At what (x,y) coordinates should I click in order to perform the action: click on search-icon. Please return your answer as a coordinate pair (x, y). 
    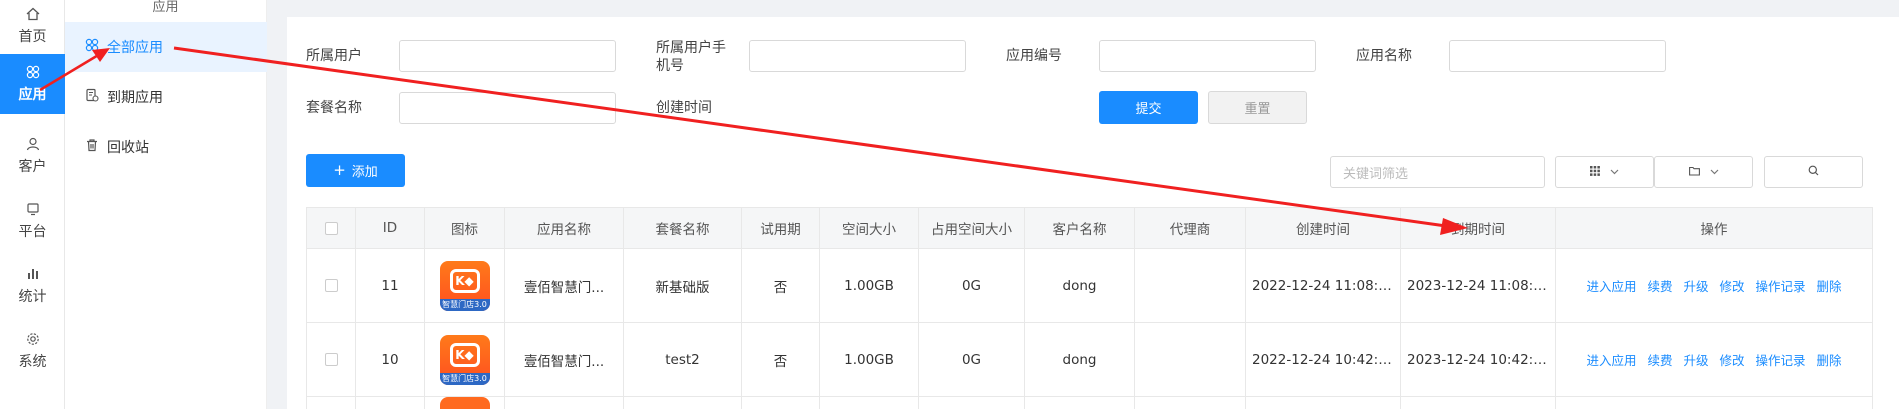
    Looking at the image, I should click on (1813, 172).